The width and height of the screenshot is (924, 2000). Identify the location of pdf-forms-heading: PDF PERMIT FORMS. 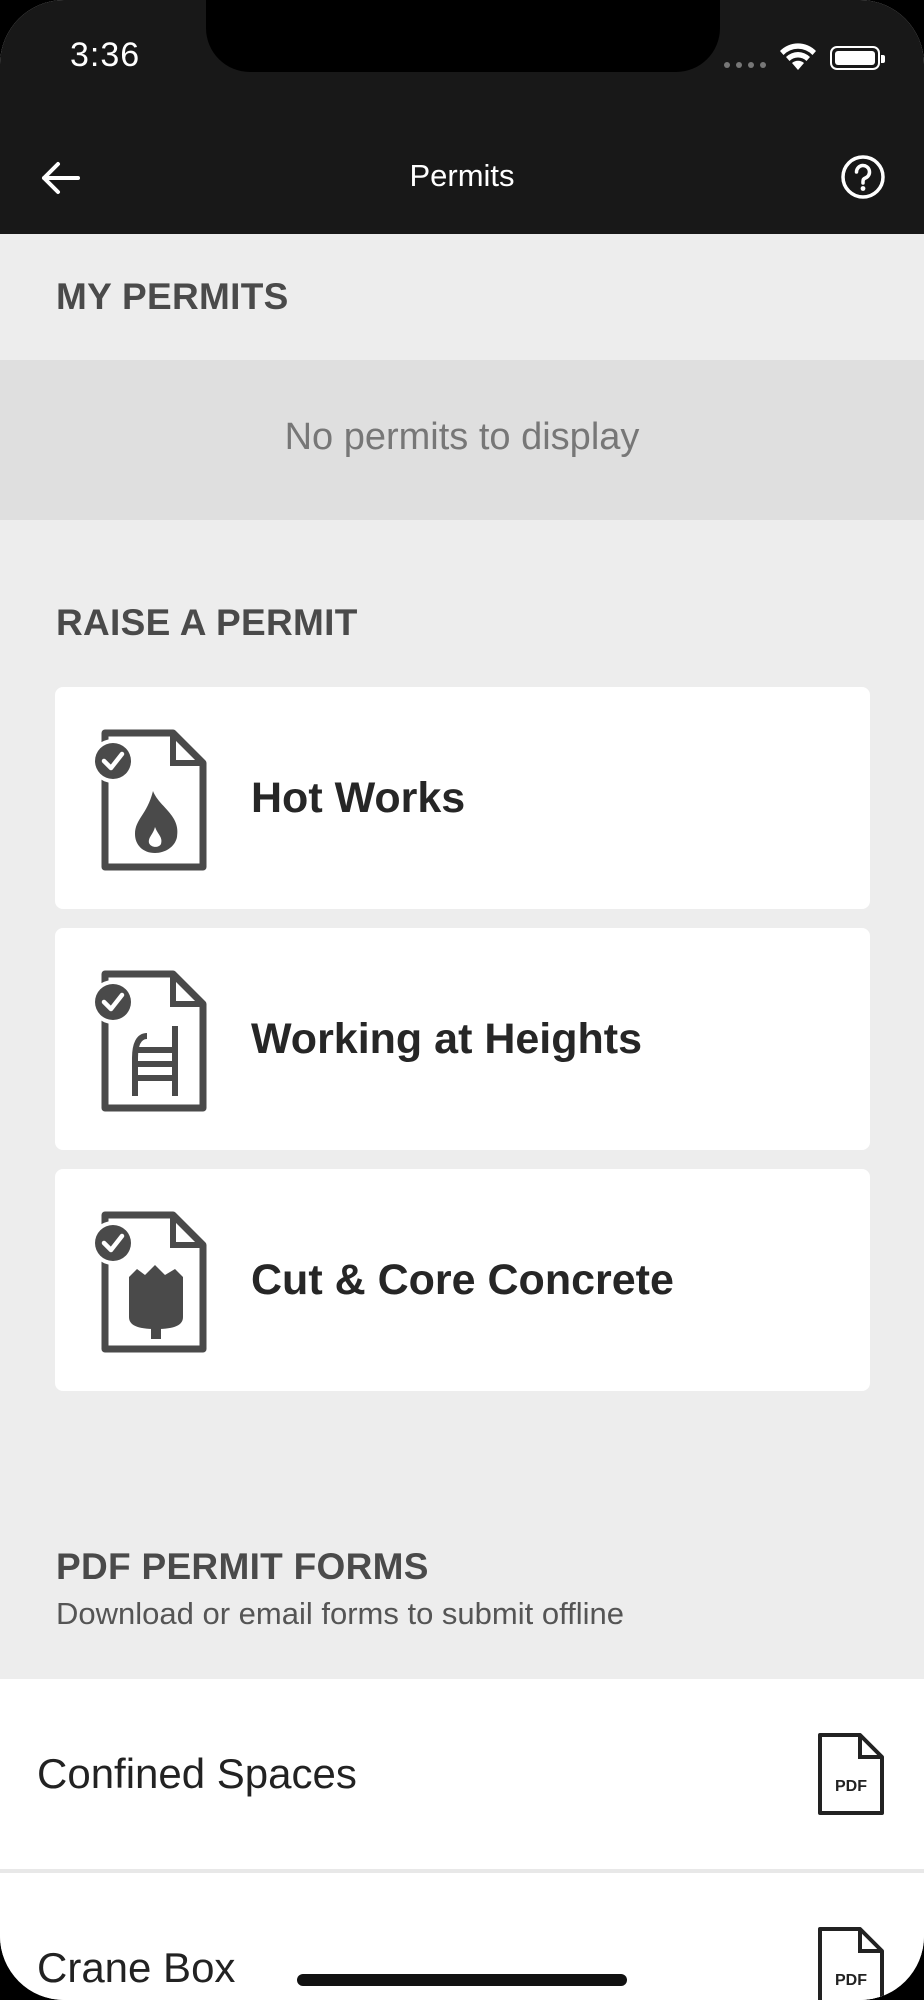
(242, 1566).